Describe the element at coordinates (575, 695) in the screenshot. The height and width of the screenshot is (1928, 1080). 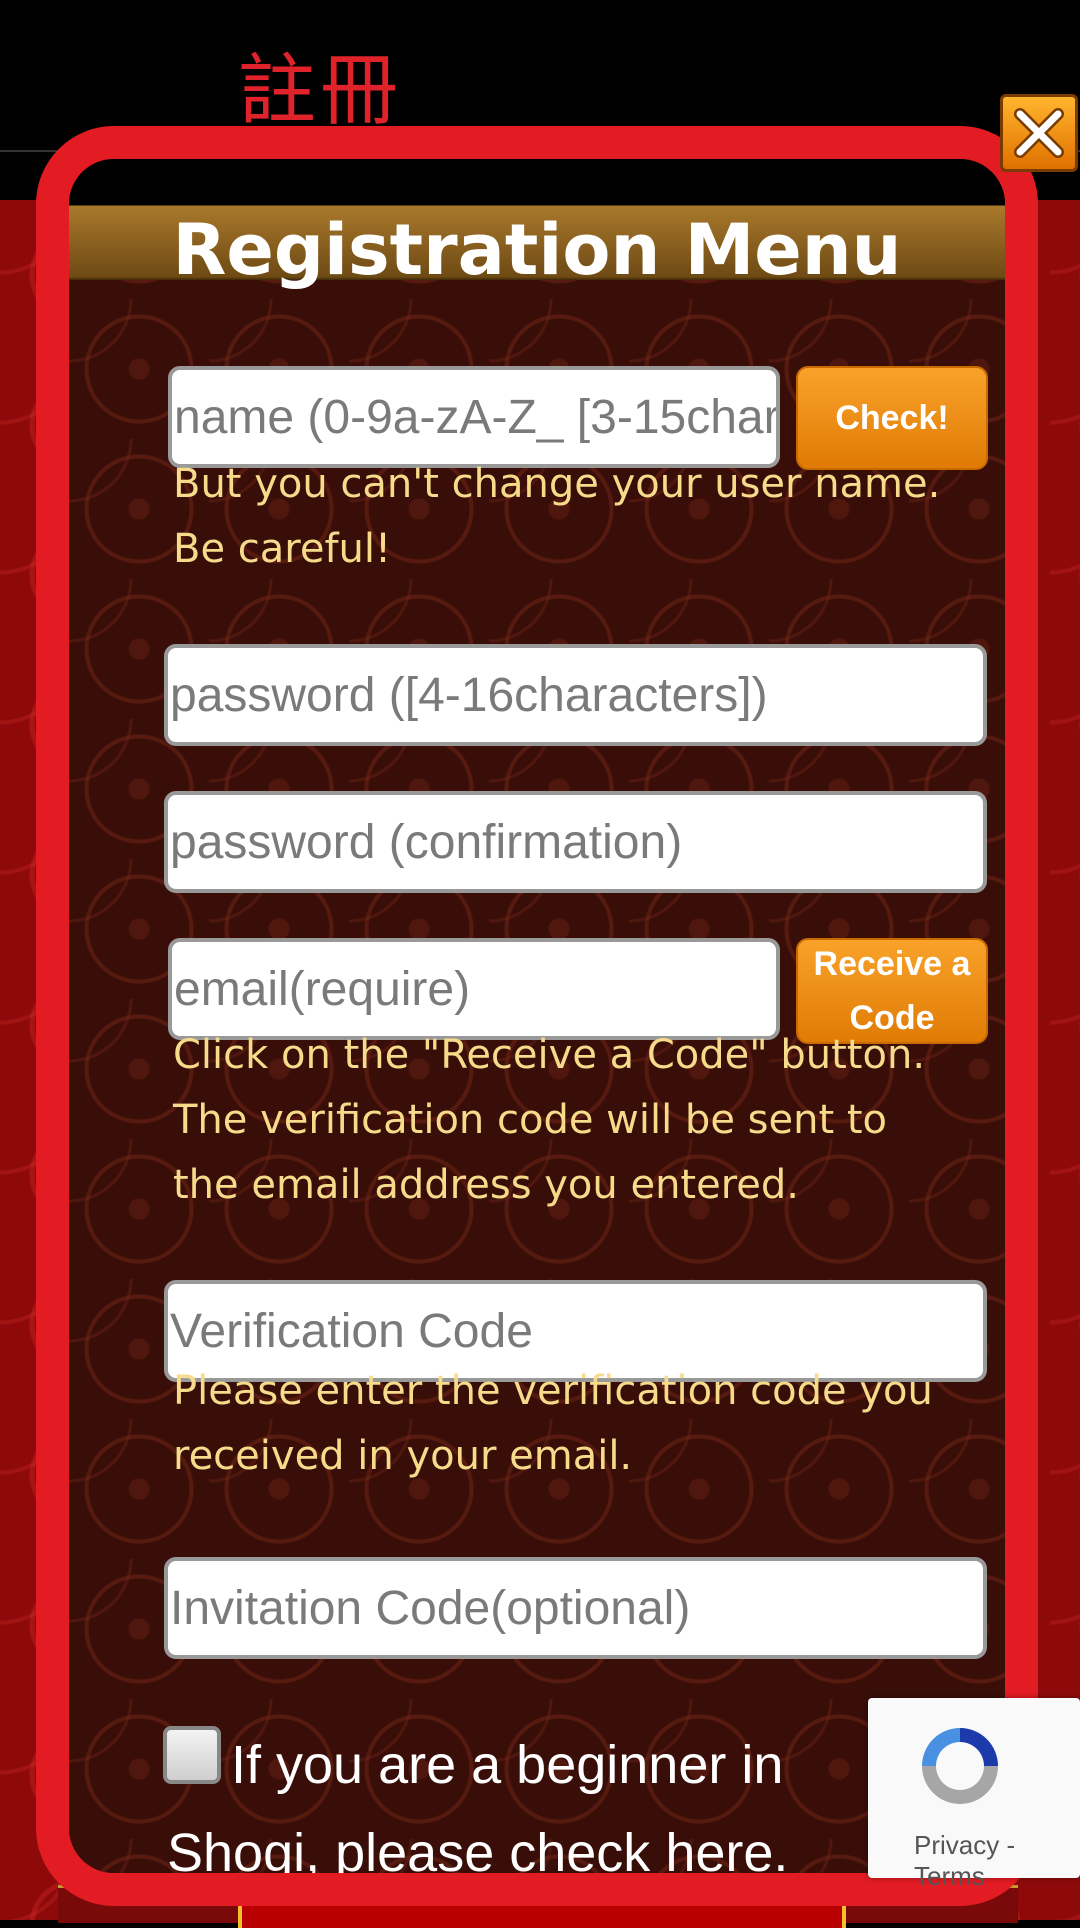
I see `password-input` at that location.